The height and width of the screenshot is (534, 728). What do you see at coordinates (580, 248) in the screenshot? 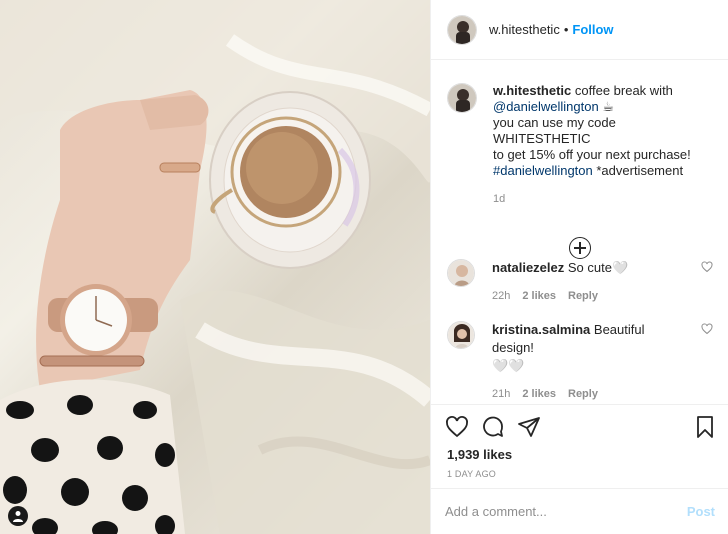
I see `load-more-icon` at bounding box center [580, 248].